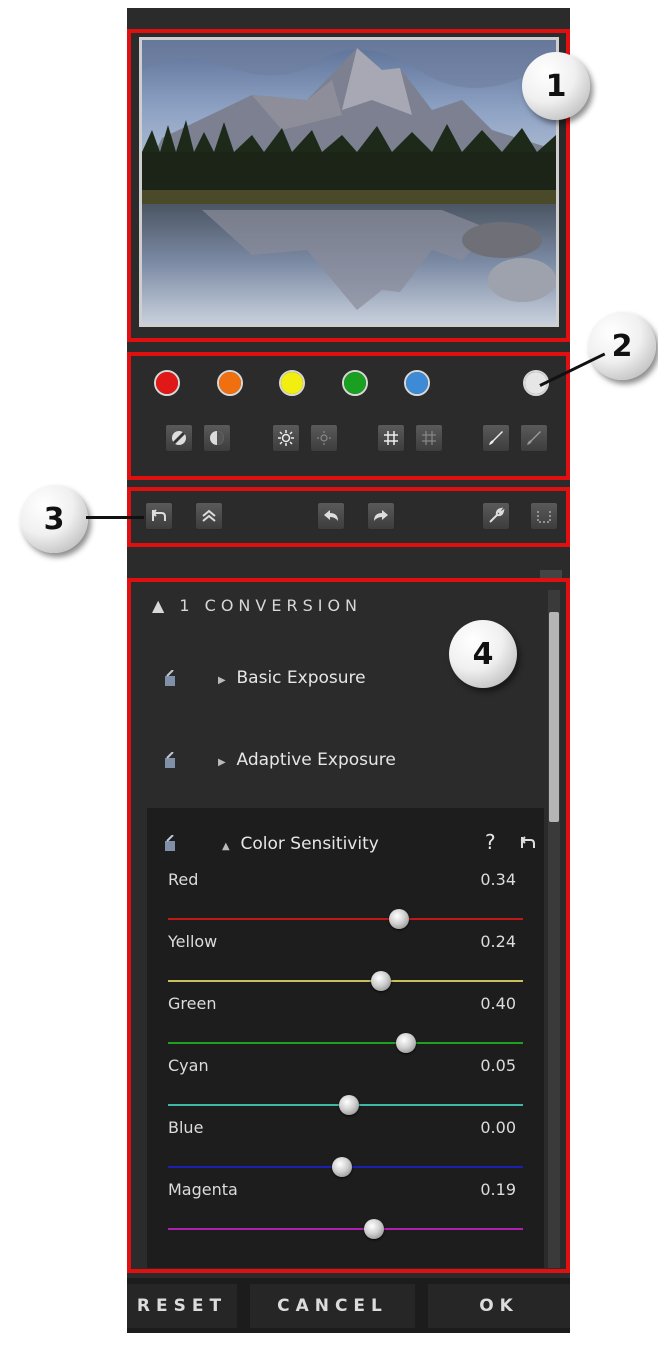  I want to click on brightness-plus-icon, so click(286, 438).